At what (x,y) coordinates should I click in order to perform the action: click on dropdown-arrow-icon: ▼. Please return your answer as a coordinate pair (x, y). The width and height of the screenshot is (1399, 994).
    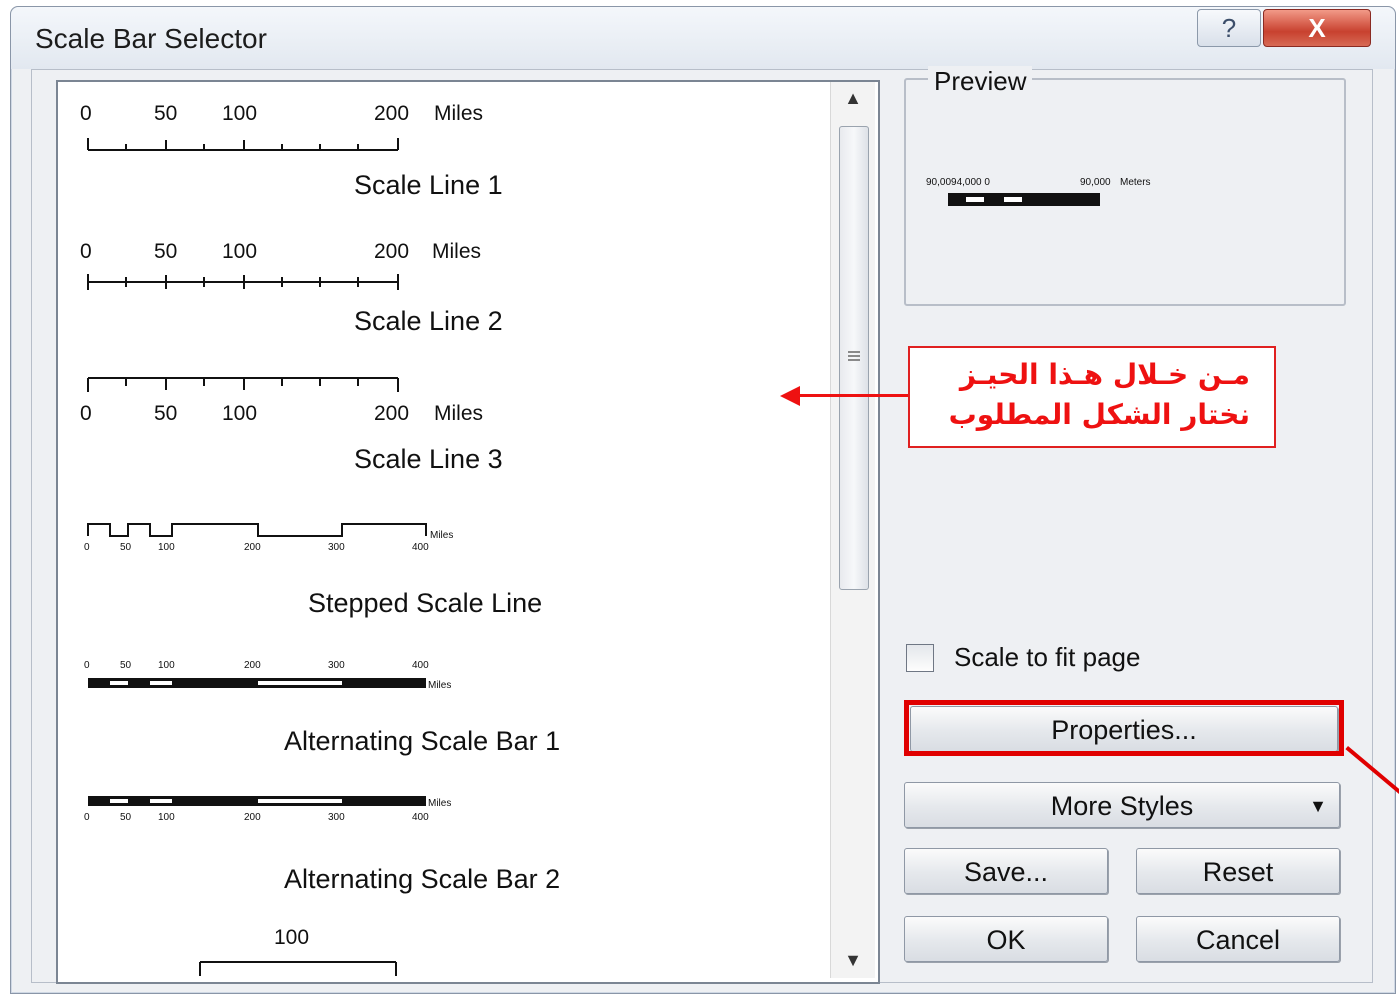
    Looking at the image, I should click on (1318, 806).